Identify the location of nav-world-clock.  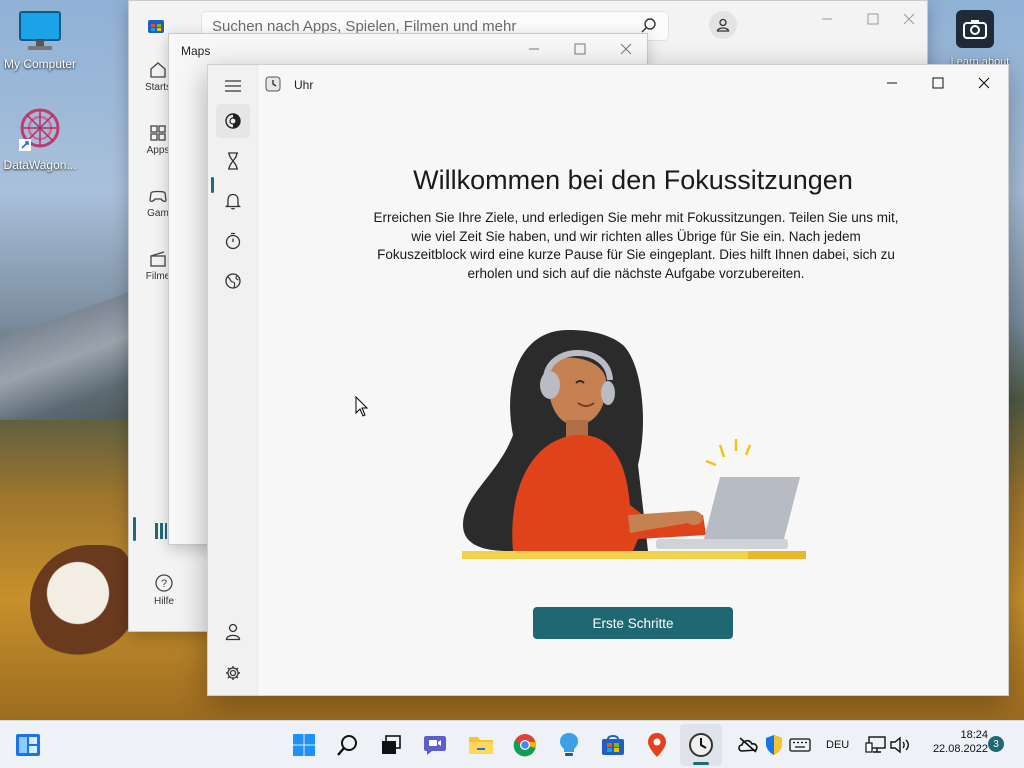
(233, 281).